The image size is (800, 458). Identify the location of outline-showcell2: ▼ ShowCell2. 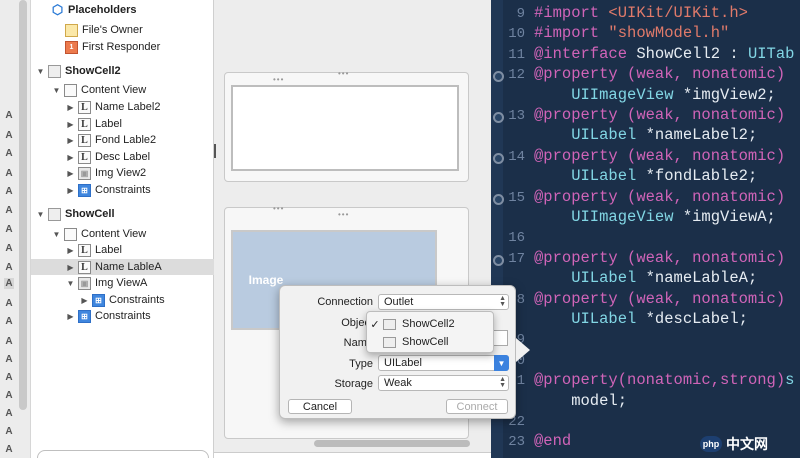
(122, 71).